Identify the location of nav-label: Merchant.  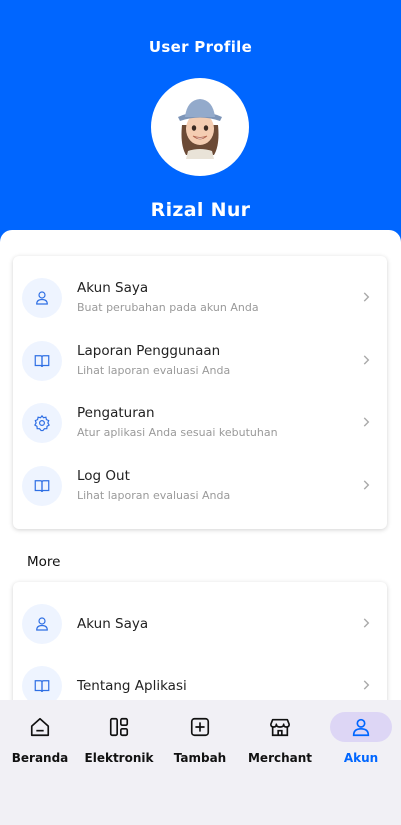
(280, 758).